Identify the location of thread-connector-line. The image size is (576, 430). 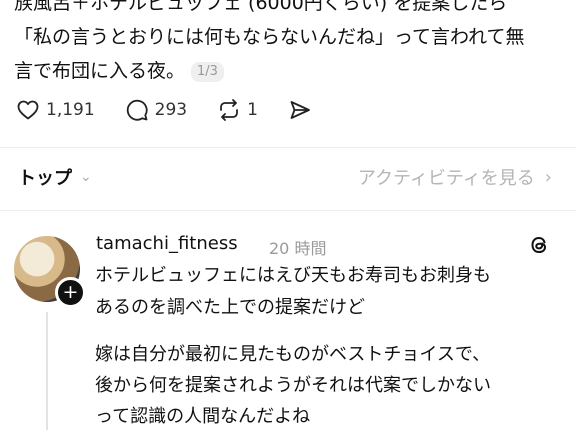
(47, 371).